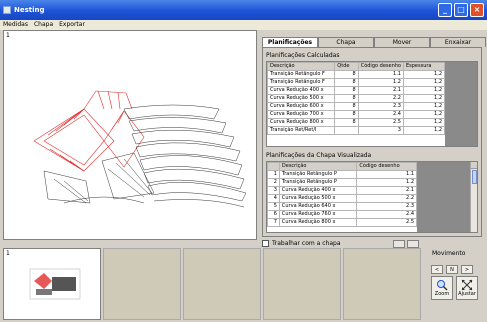 This screenshot has height=322, width=487. I want to click on move-right-button: >, so click(467, 269).